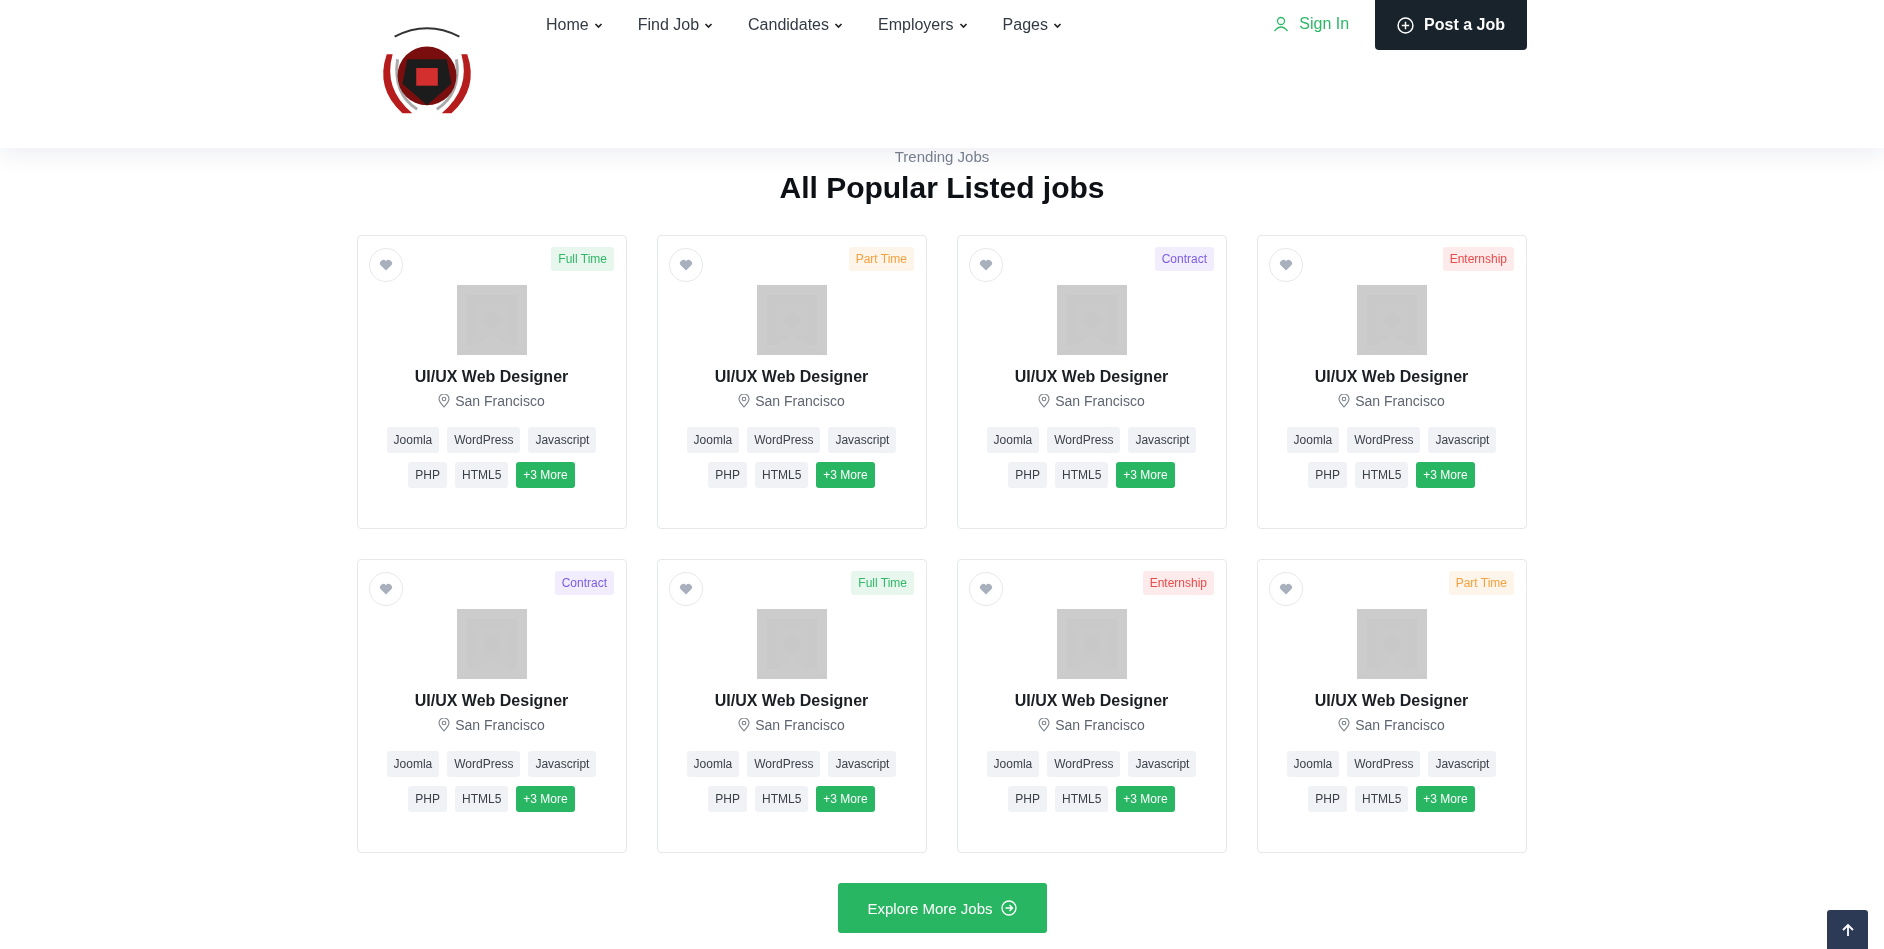 The width and height of the screenshot is (1884, 949). What do you see at coordinates (1847, 929) in the screenshot?
I see `back-to-top-button` at bounding box center [1847, 929].